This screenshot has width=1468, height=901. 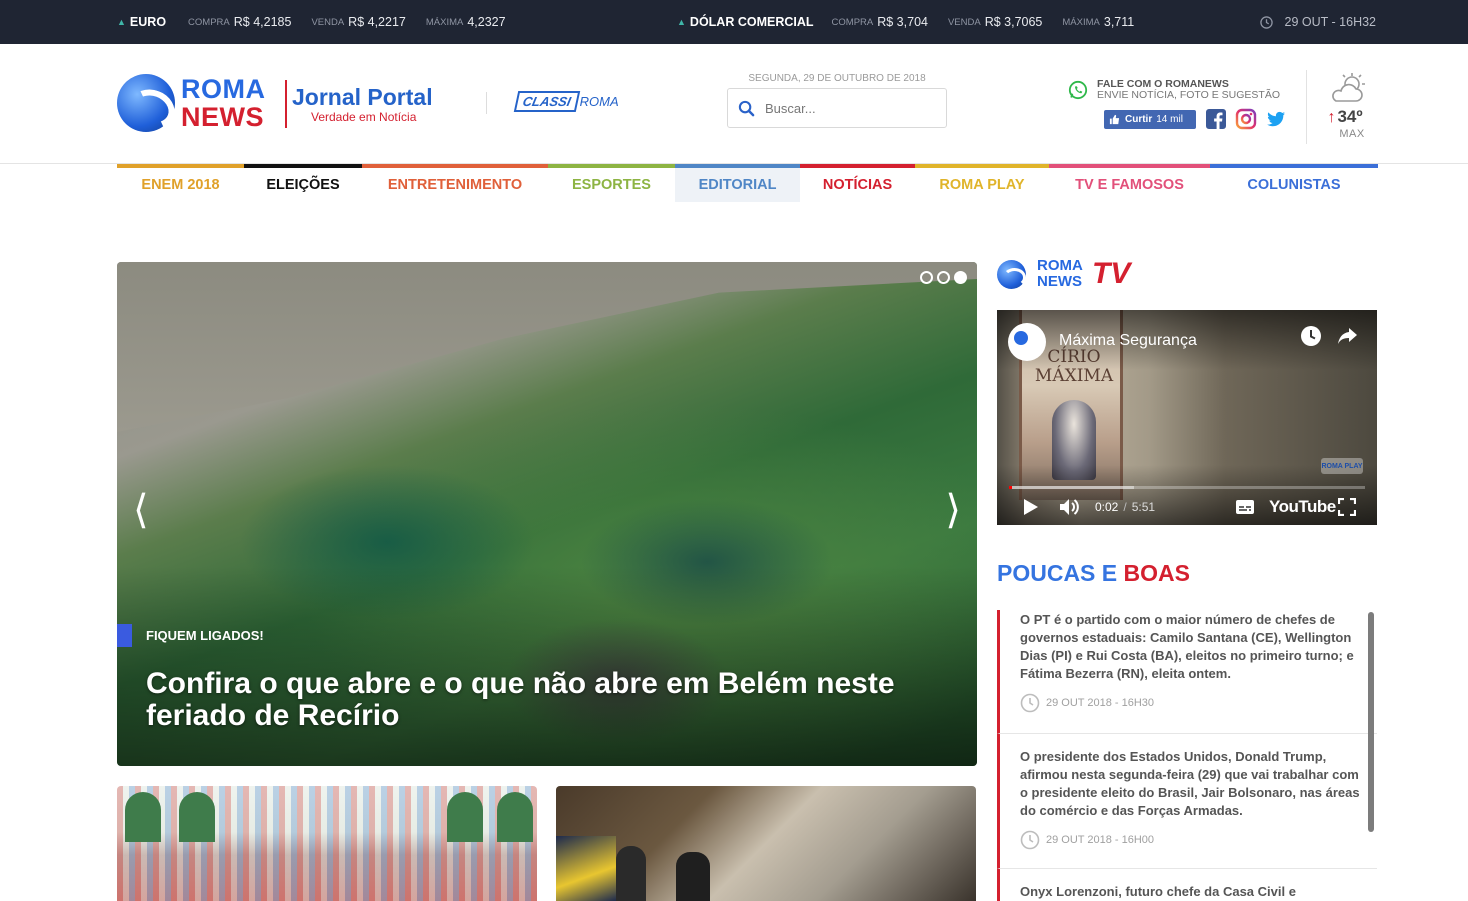 I want to click on search-input, so click(x=845, y=108).